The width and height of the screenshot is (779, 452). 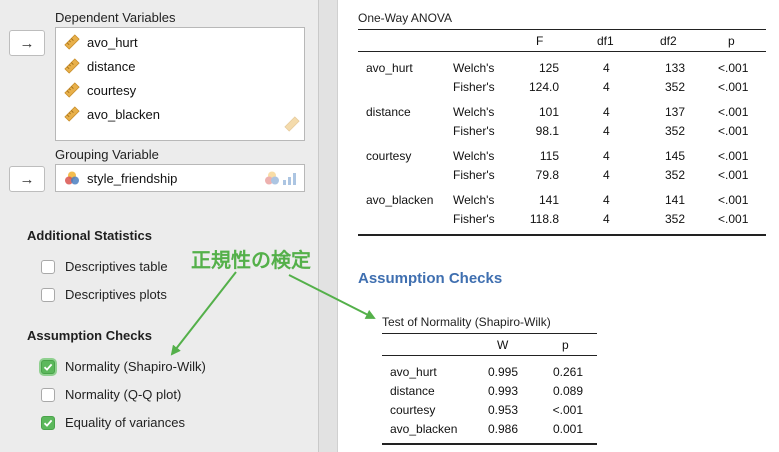 What do you see at coordinates (180, 84) in the screenshot?
I see `dependent-variables-box: avo_hurt distance courtesy avo_blacken` at bounding box center [180, 84].